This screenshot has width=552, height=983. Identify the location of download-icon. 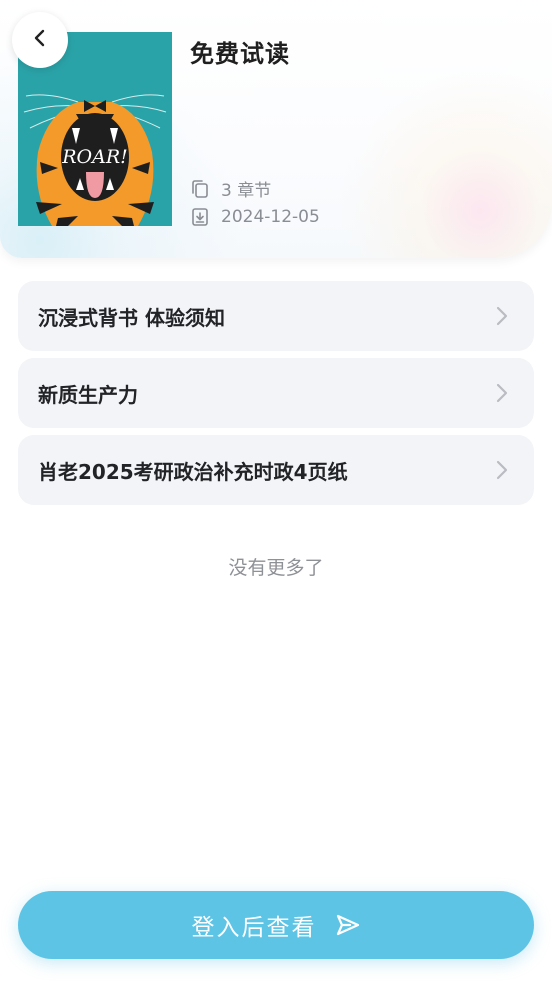
(200, 217).